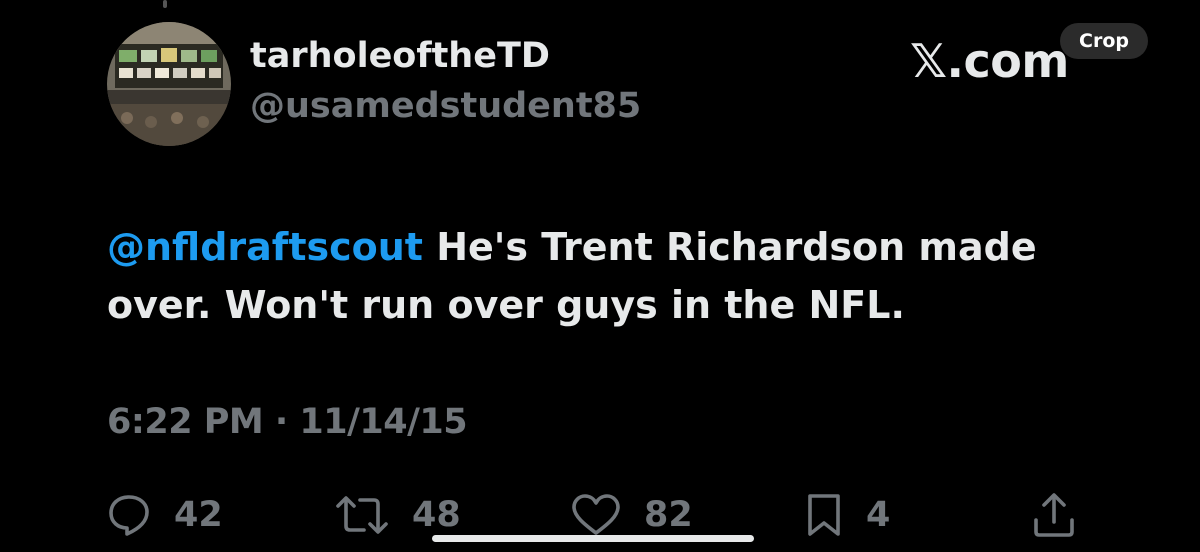 This screenshot has height=552, width=1200. I want to click on like-count: 82, so click(668, 515).